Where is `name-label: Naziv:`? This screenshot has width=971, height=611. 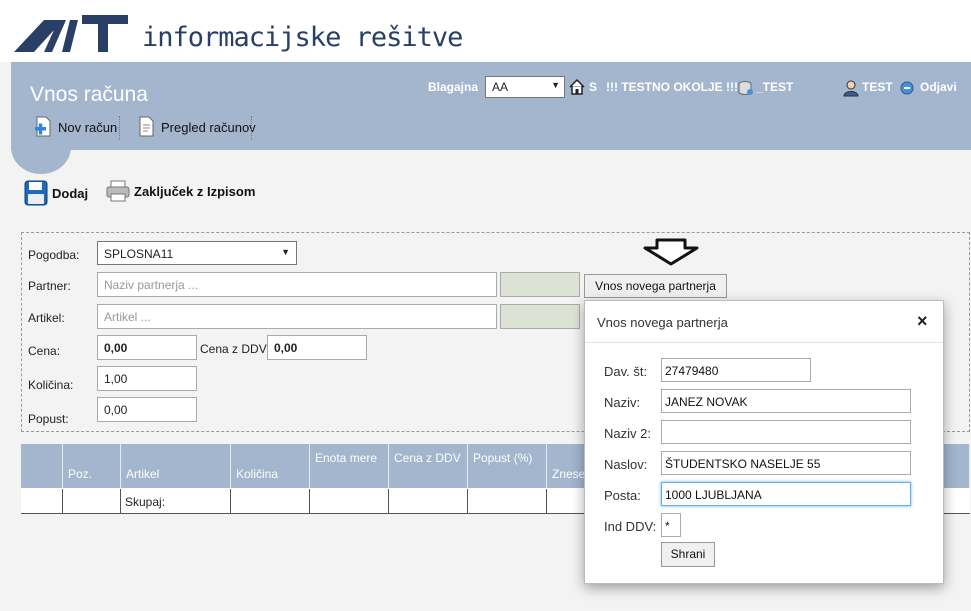 name-label: Naziv: is located at coordinates (622, 402).